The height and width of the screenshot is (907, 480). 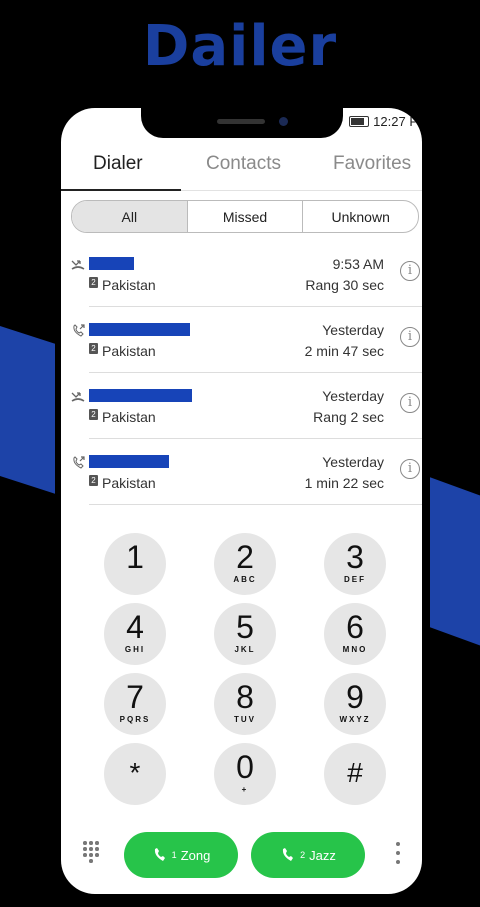 What do you see at coordinates (344, 285) in the screenshot?
I see `call-duration: Rang 30 sec` at bounding box center [344, 285].